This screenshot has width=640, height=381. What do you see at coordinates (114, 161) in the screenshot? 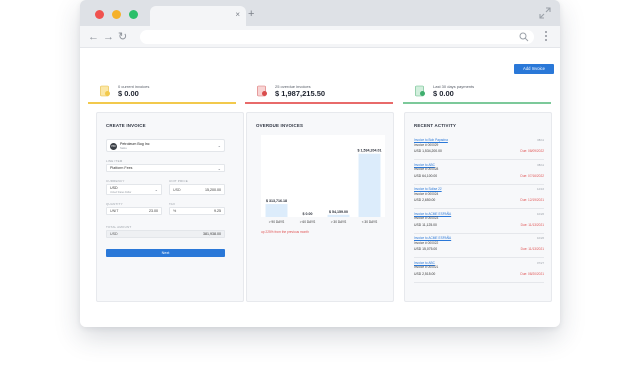
I see `line-item-label: LINE ITEM` at bounding box center [114, 161].